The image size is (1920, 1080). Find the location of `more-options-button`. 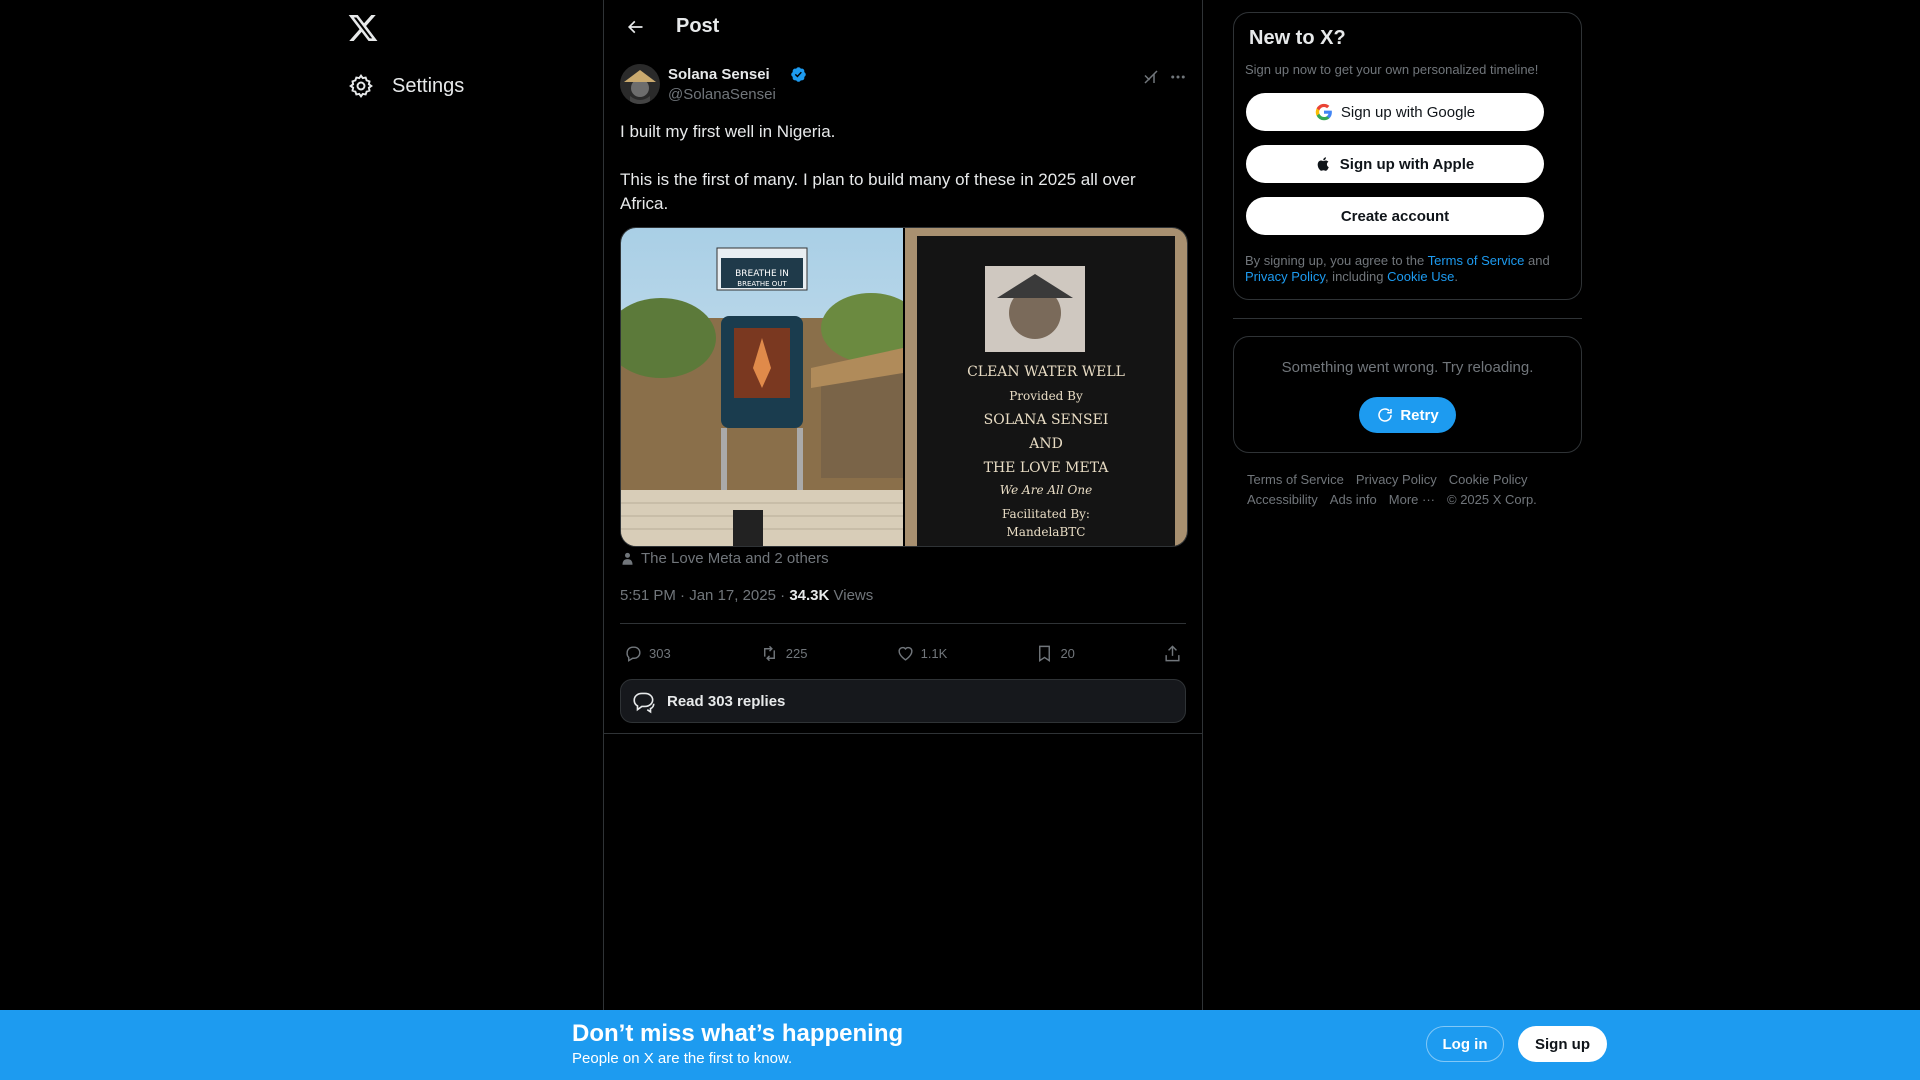

more-options-button is located at coordinates (1178, 77).